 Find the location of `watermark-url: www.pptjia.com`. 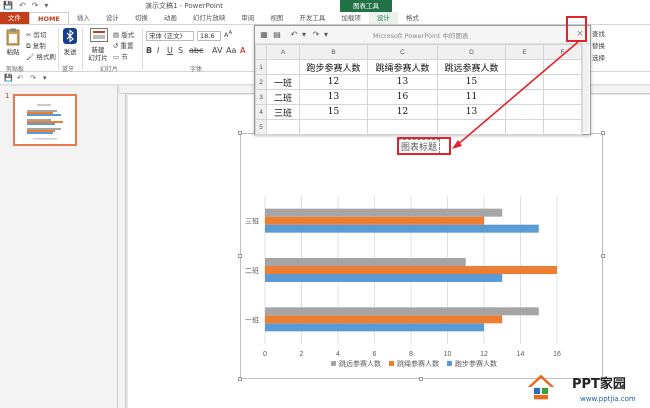

watermark-url: www.pptjia.com is located at coordinates (608, 399).